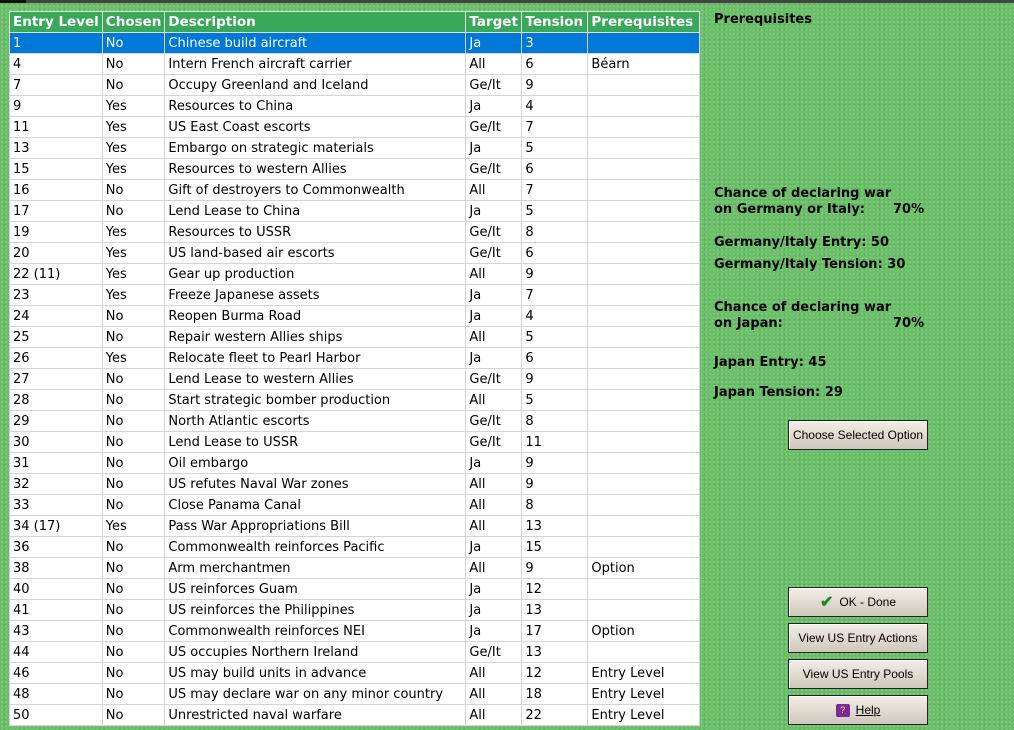 Image resolution: width=1014 pixels, height=730 pixels. What do you see at coordinates (315, 253) in the screenshot?
I see `cell-description: US land-based air escorts` at bounding box center [315, 253].